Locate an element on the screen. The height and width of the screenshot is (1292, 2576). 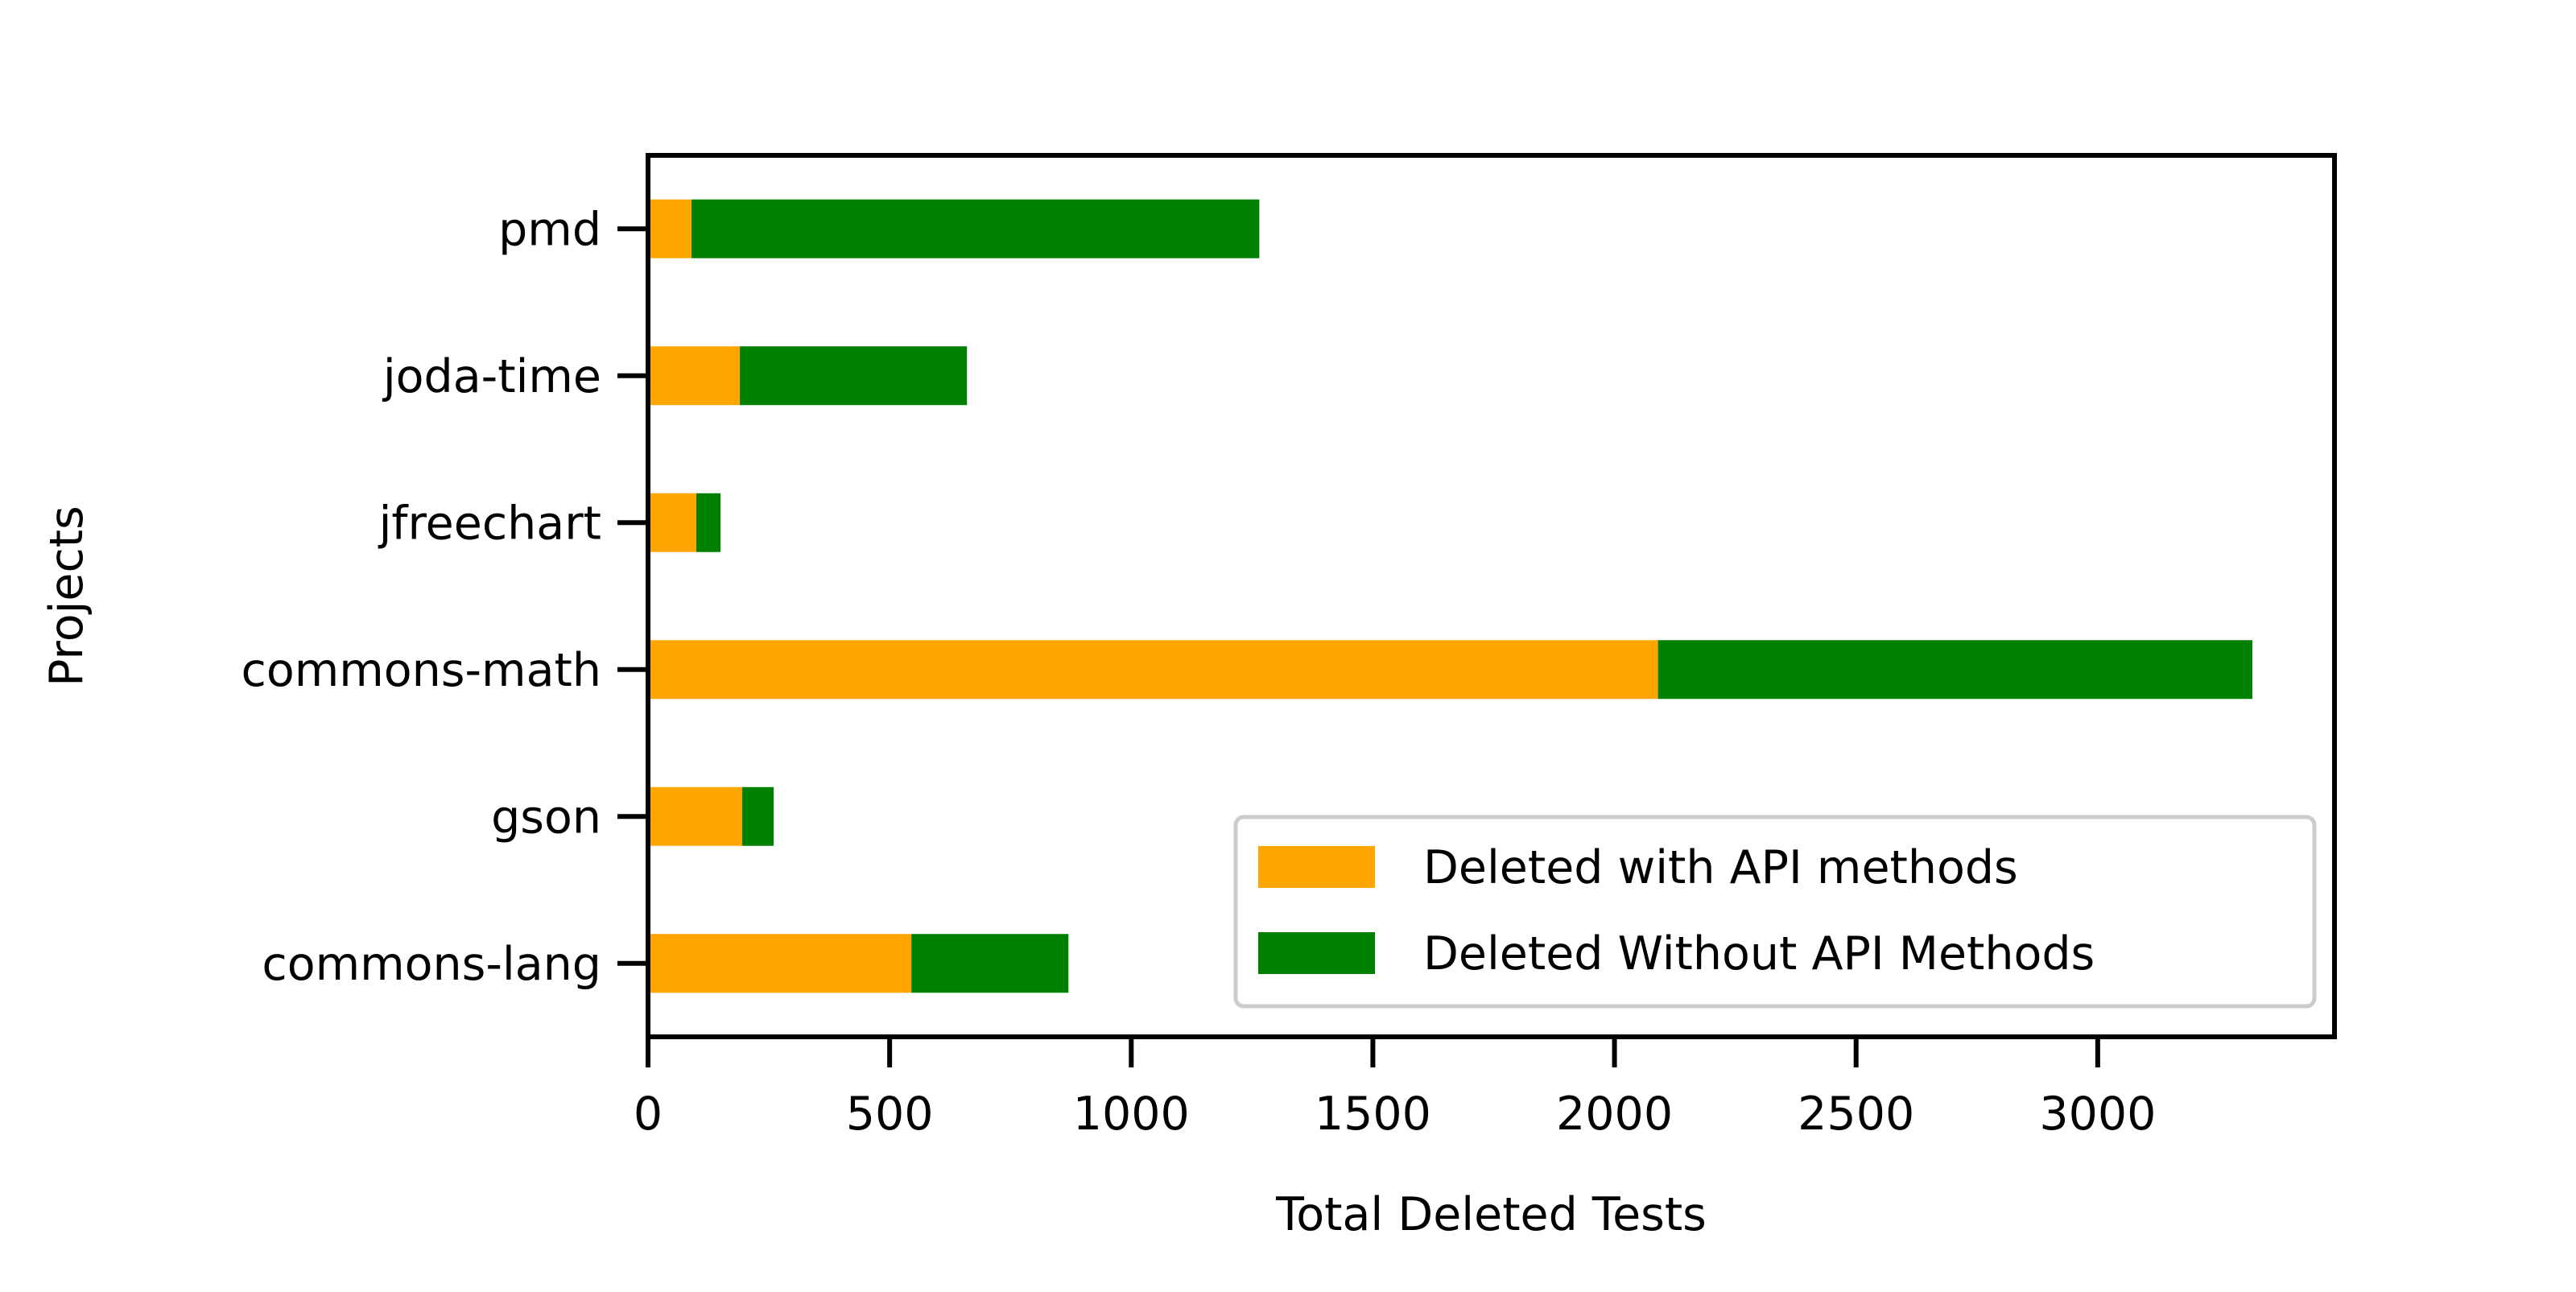
y-tick-label-gson: gson is located at coordinates (546, 817).